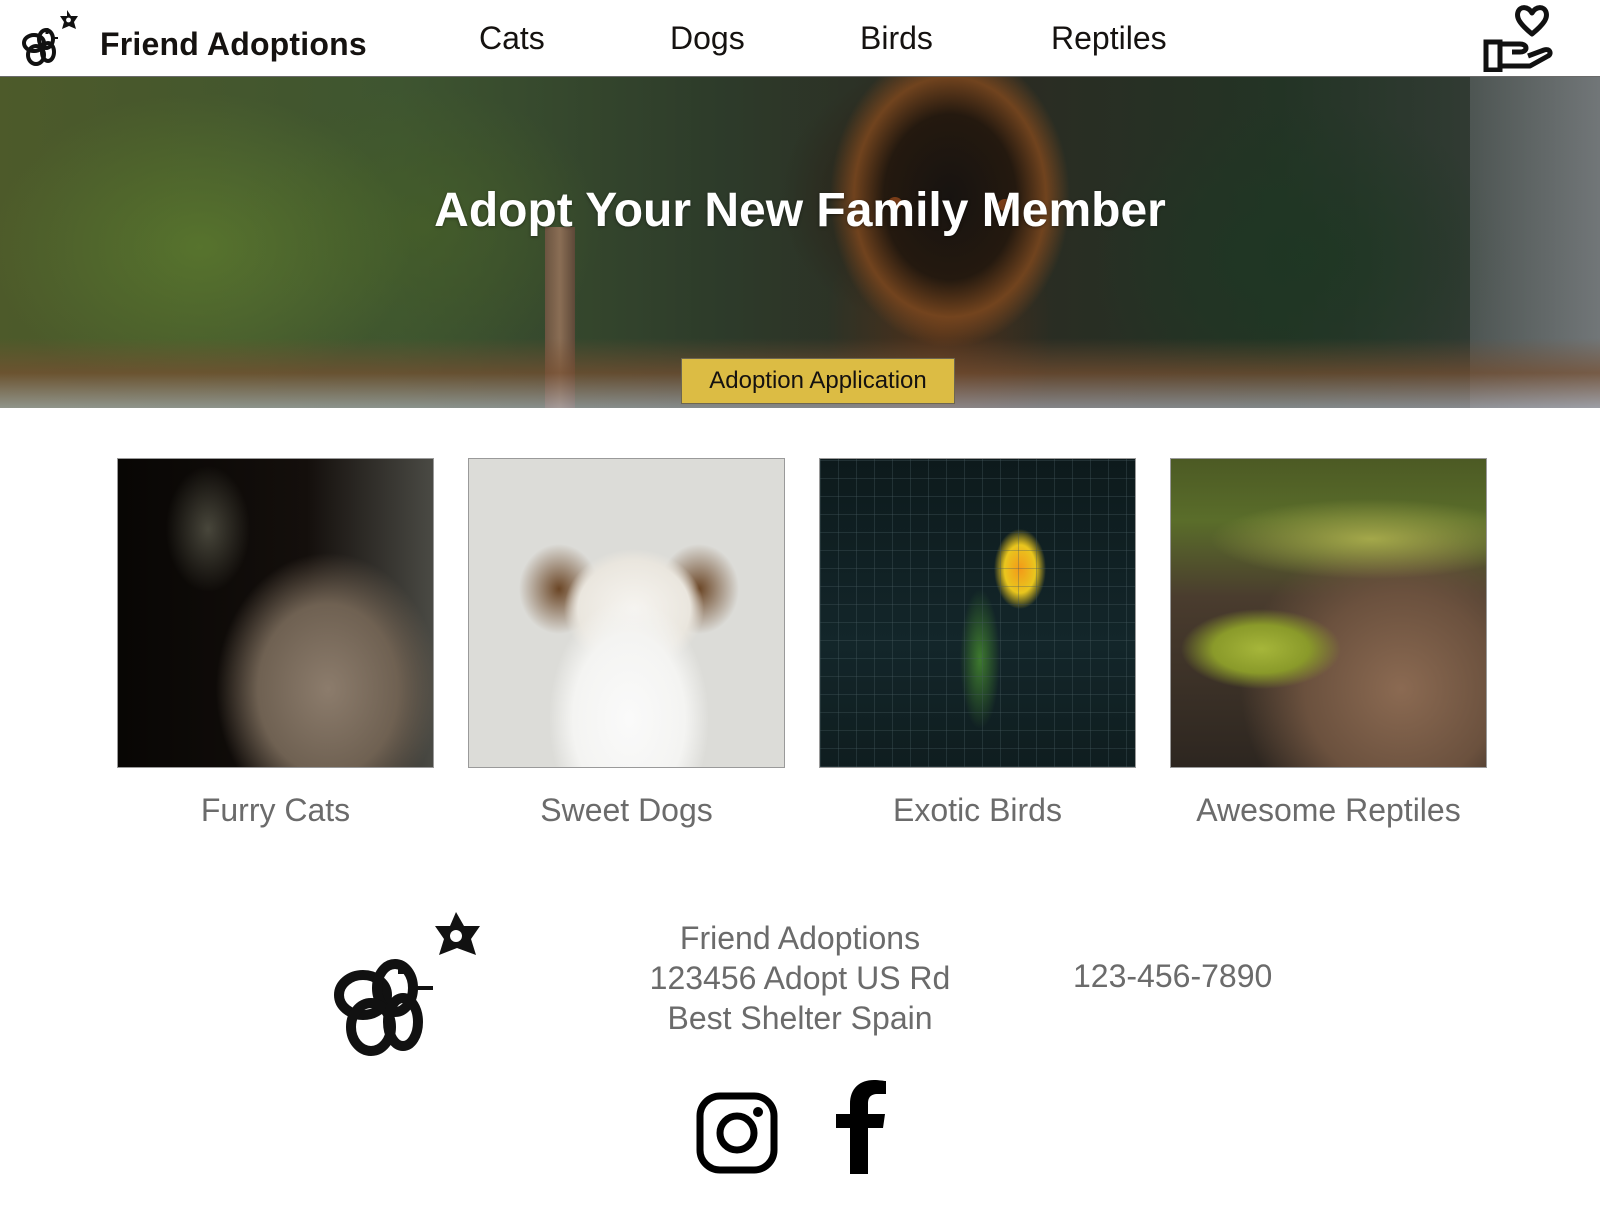 The image size is (1600, 1208). What do you see at coordinates (896, 38) in the screenshot?
I see `nav-birds: Birds` at bounding box center [896, 38].